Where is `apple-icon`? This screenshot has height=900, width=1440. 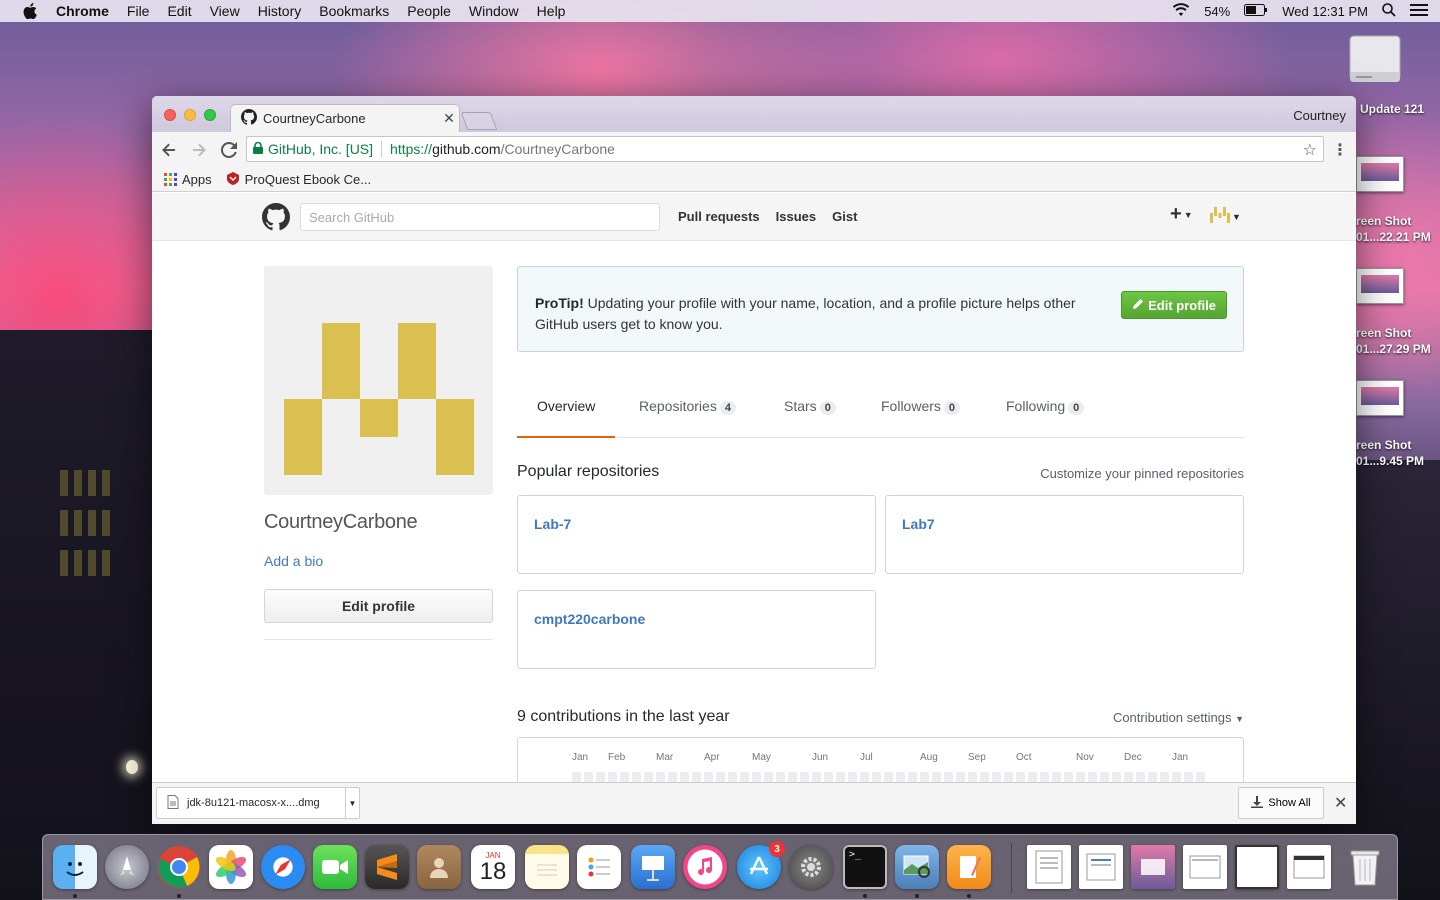
apple-icon is located at coordinates (30, 11).